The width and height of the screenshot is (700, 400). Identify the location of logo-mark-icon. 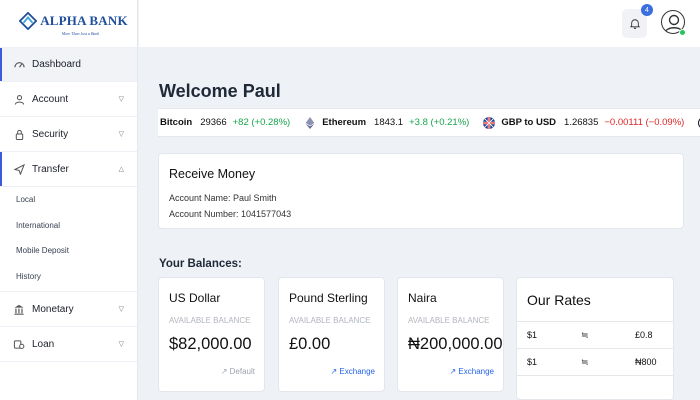
(28, 20).